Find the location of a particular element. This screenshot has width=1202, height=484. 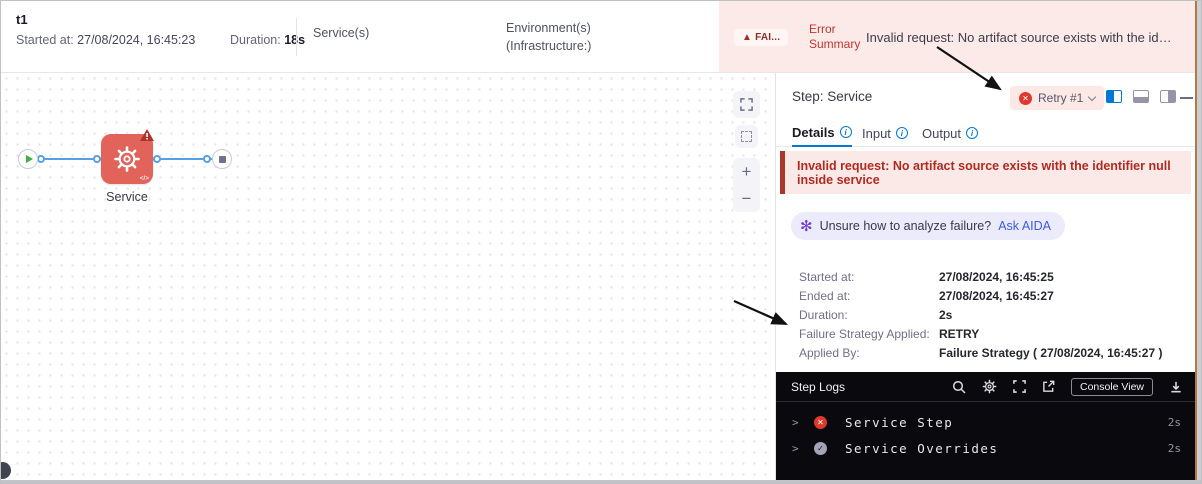

zoom-out-button: − is located at coordinates (746, 198).